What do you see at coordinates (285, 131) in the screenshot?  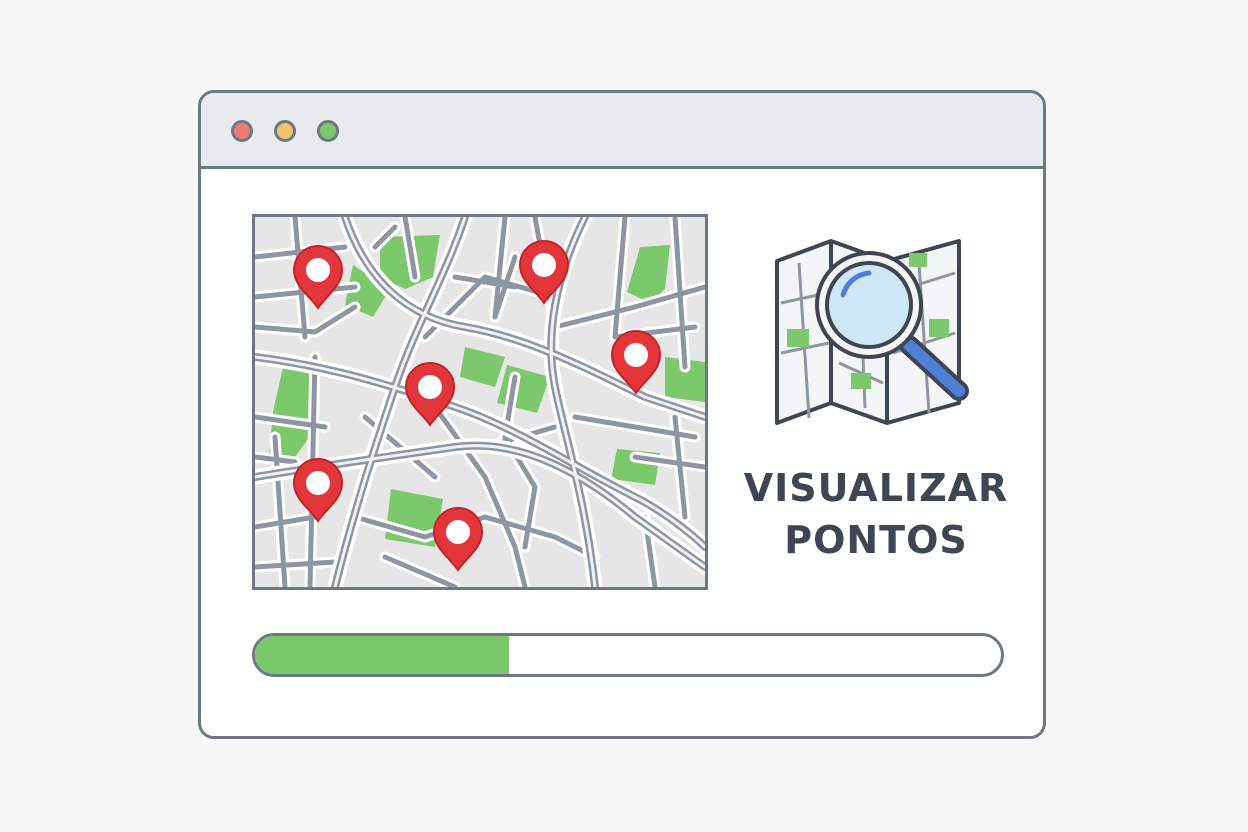 I see `minimize-dot-icon` at bounding box center [285, 131].